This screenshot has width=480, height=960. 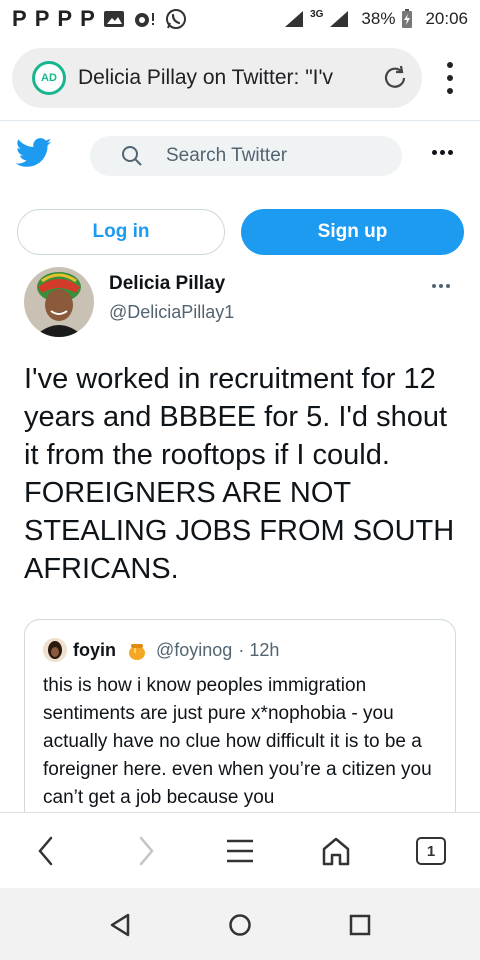 I want to click on avatar, so click(x=59, y=302).